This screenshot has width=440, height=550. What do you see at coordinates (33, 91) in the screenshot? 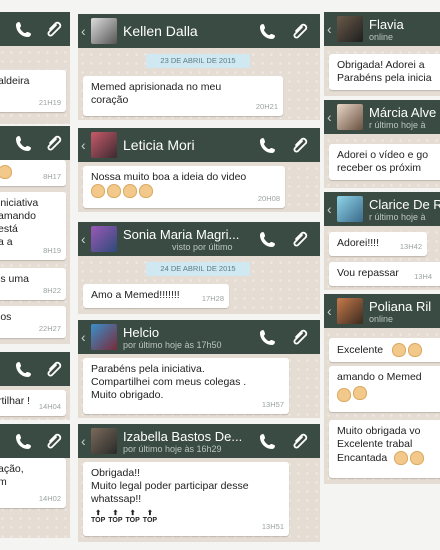
I see `message-bubble: aldeira 21H19` at bounding box center [33, 91].